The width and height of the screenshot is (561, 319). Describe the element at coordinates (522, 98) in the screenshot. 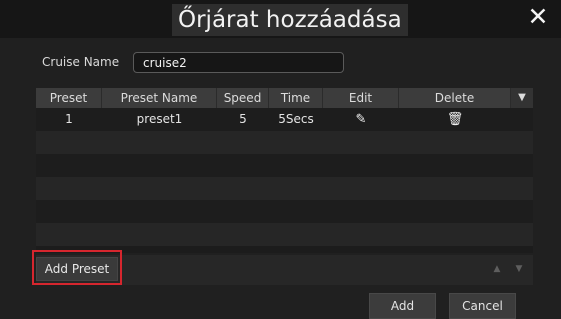

I see `chevron-down-icon: ▼` at that location.